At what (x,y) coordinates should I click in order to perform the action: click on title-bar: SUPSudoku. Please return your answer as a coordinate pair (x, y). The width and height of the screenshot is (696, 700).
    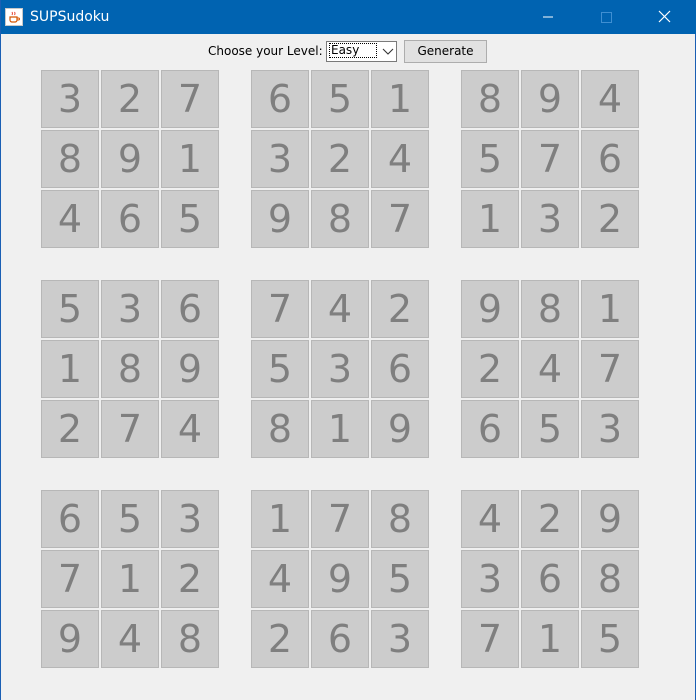
    Looking at the image, I should click on (348, 17).